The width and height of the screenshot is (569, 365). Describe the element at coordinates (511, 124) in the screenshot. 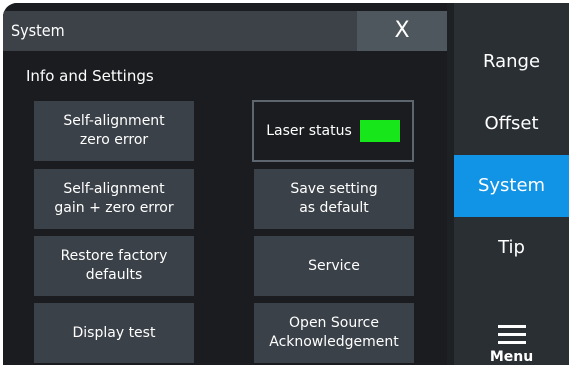

I see `softkey-offset: Offset` at that location.